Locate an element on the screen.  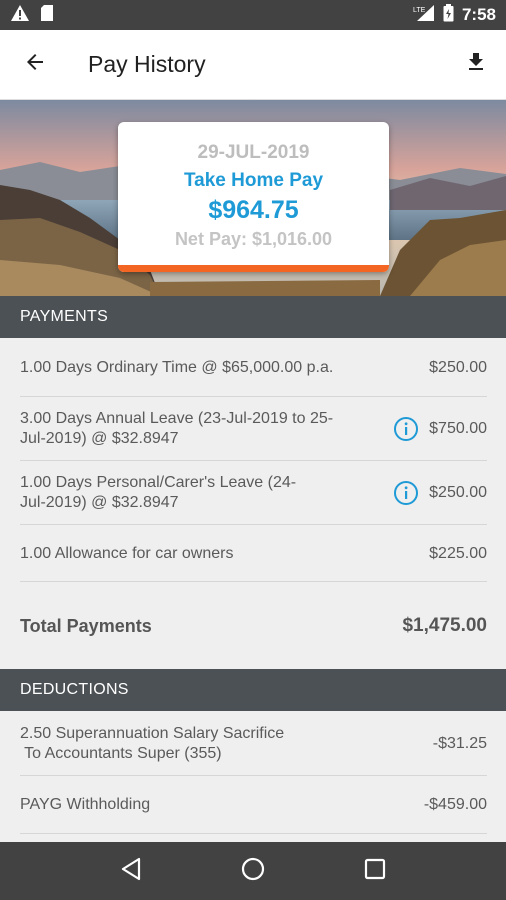
pay-date: 29-JUL-2019 is located at coordinates (253, 152).